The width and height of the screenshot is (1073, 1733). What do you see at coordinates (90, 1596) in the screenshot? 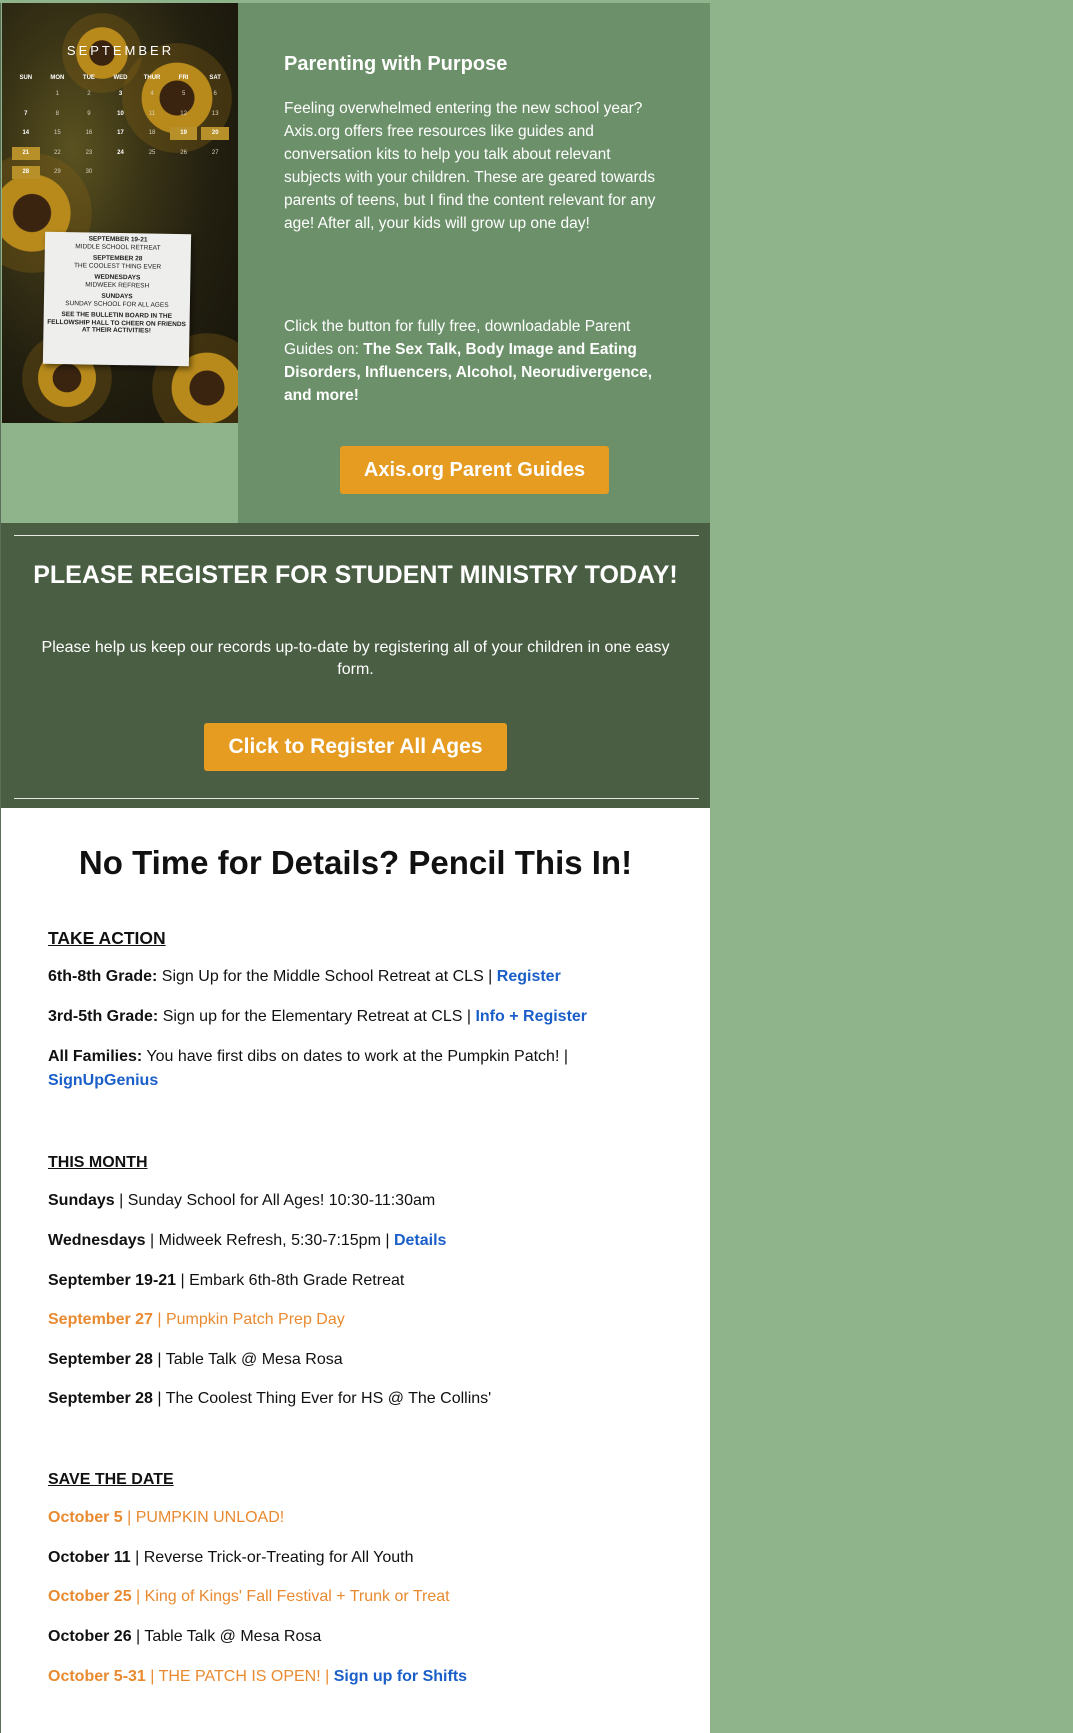
I see `item-label: October 25` at bounding box center [90, 1596].